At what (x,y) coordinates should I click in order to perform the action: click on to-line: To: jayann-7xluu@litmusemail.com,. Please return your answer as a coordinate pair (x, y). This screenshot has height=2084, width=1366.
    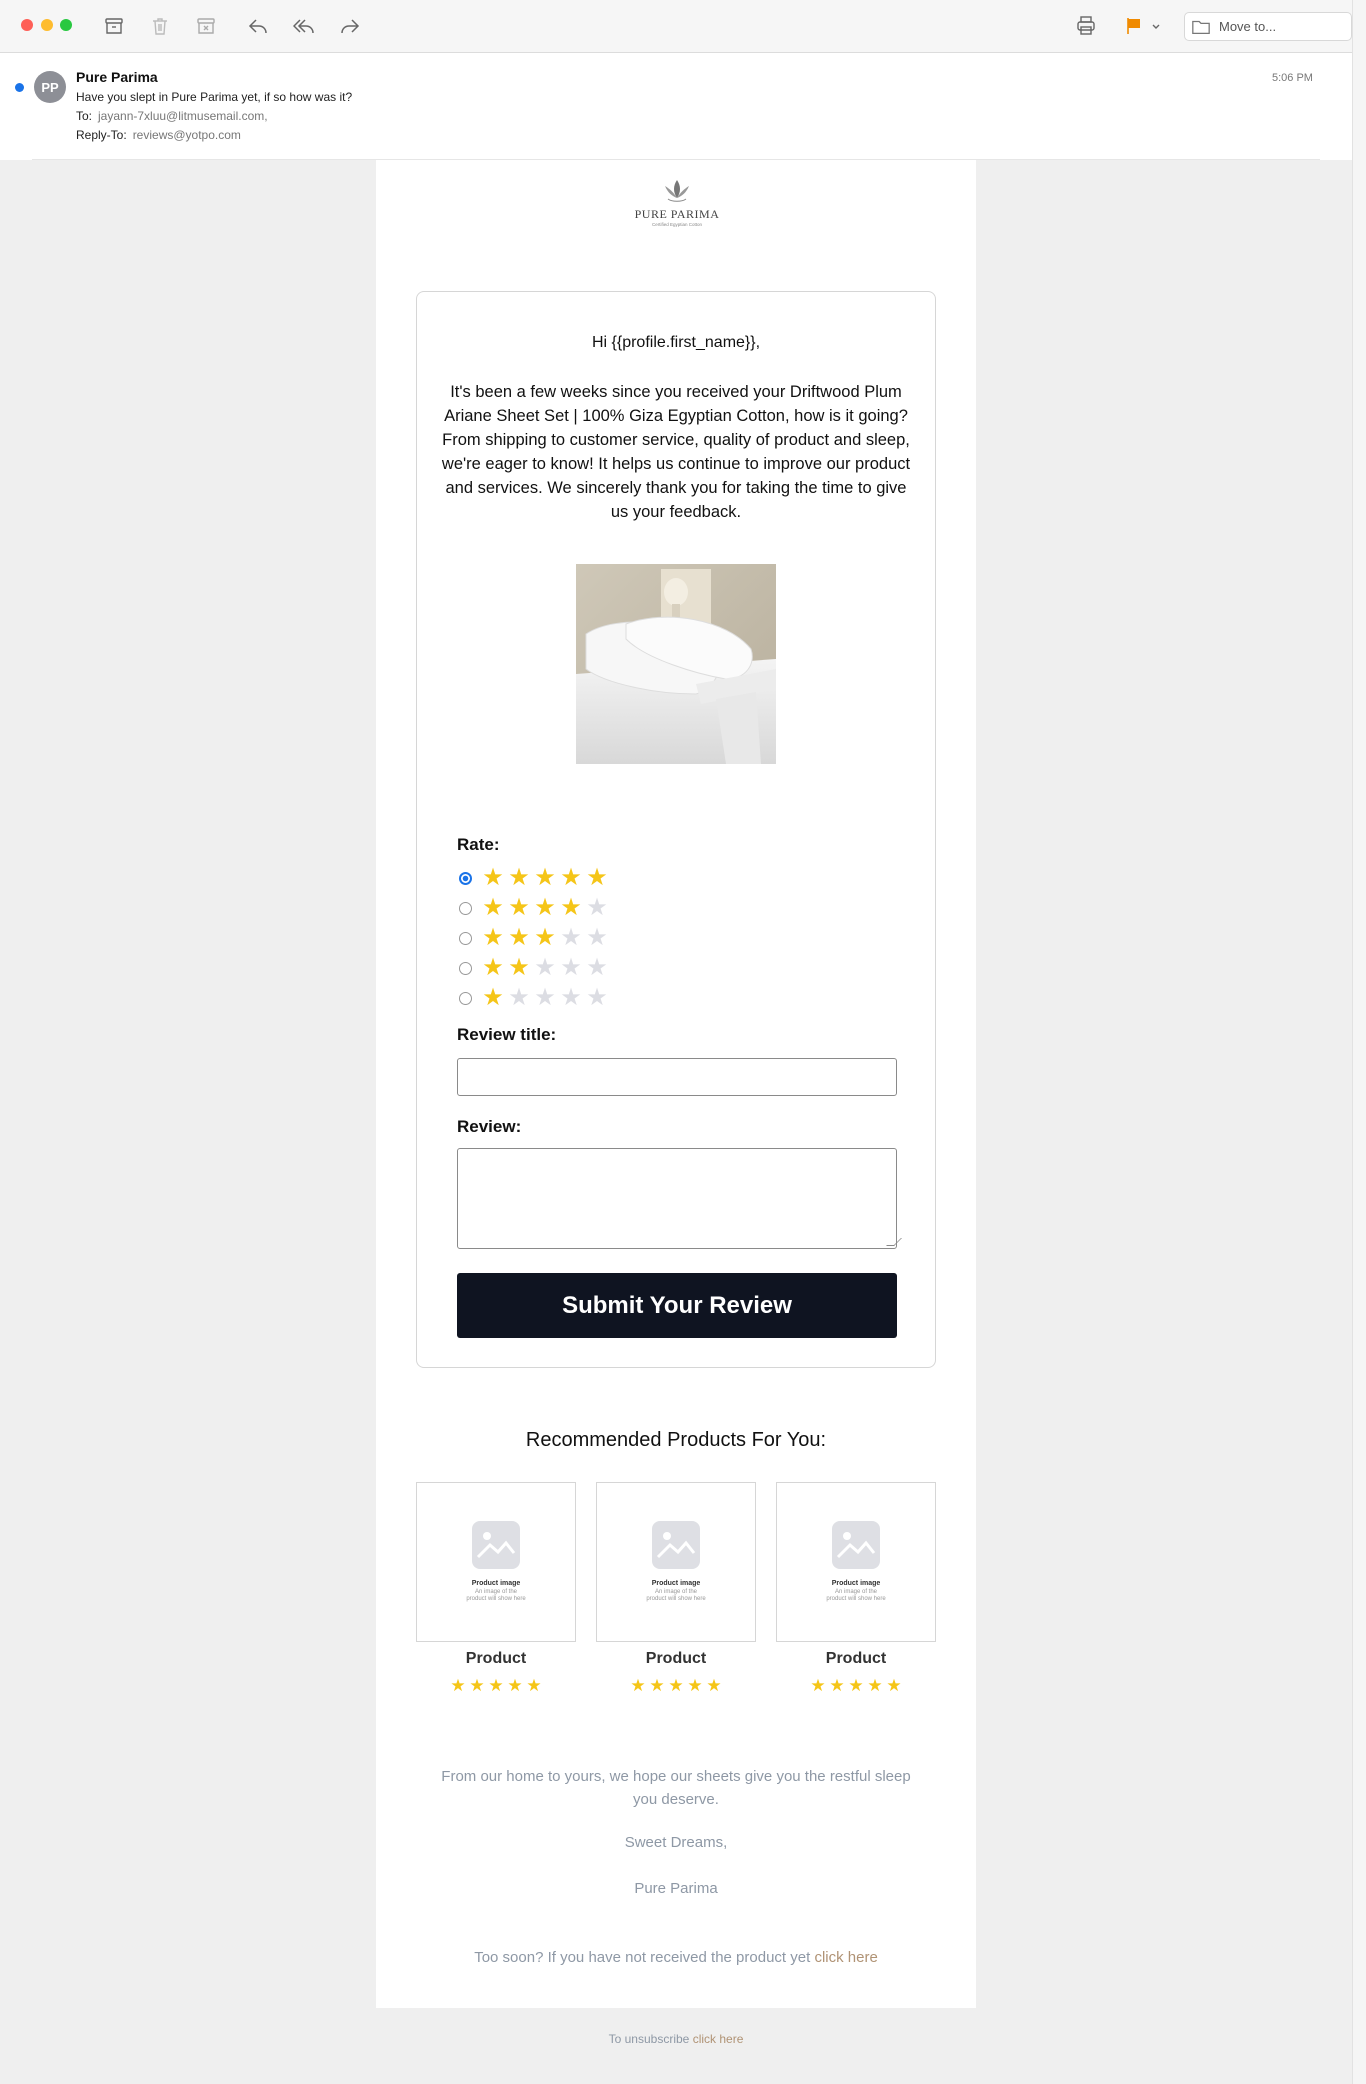
    Looking at the image, I should click on (172, 116).